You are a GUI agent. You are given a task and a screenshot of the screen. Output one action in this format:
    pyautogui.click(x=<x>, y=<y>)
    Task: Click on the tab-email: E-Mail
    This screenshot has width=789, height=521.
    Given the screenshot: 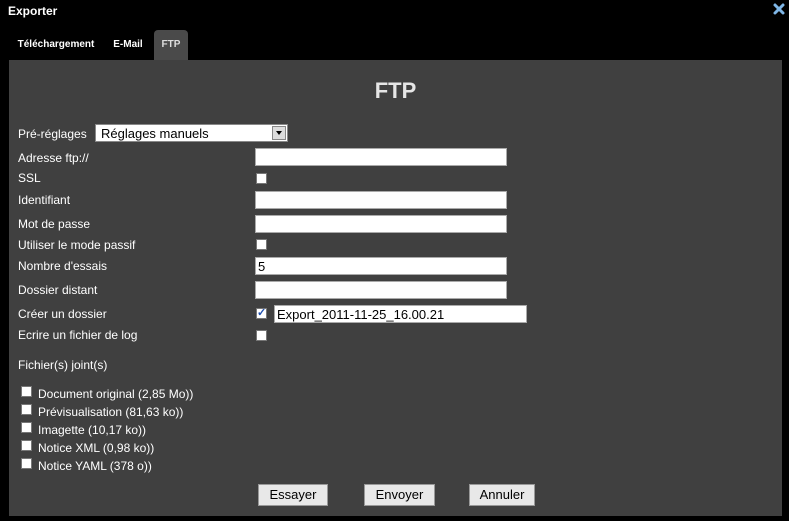 What is the action you would take?
    pyautogui.click(x=128, y=45)
    